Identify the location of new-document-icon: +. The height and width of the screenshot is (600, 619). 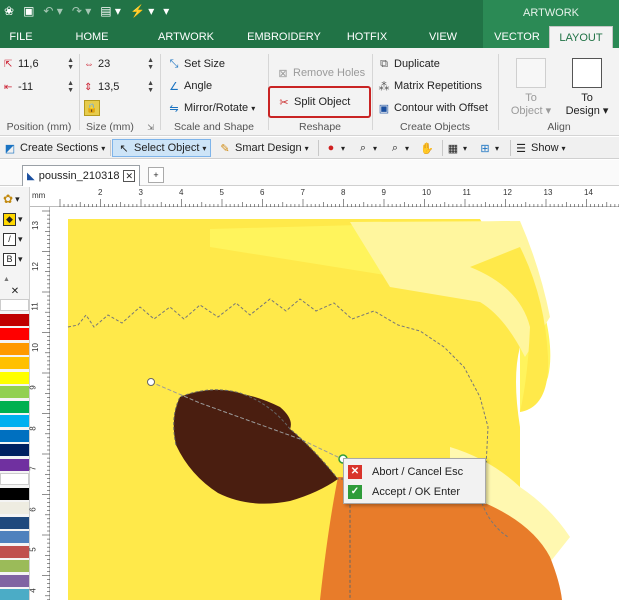
(156, 175).